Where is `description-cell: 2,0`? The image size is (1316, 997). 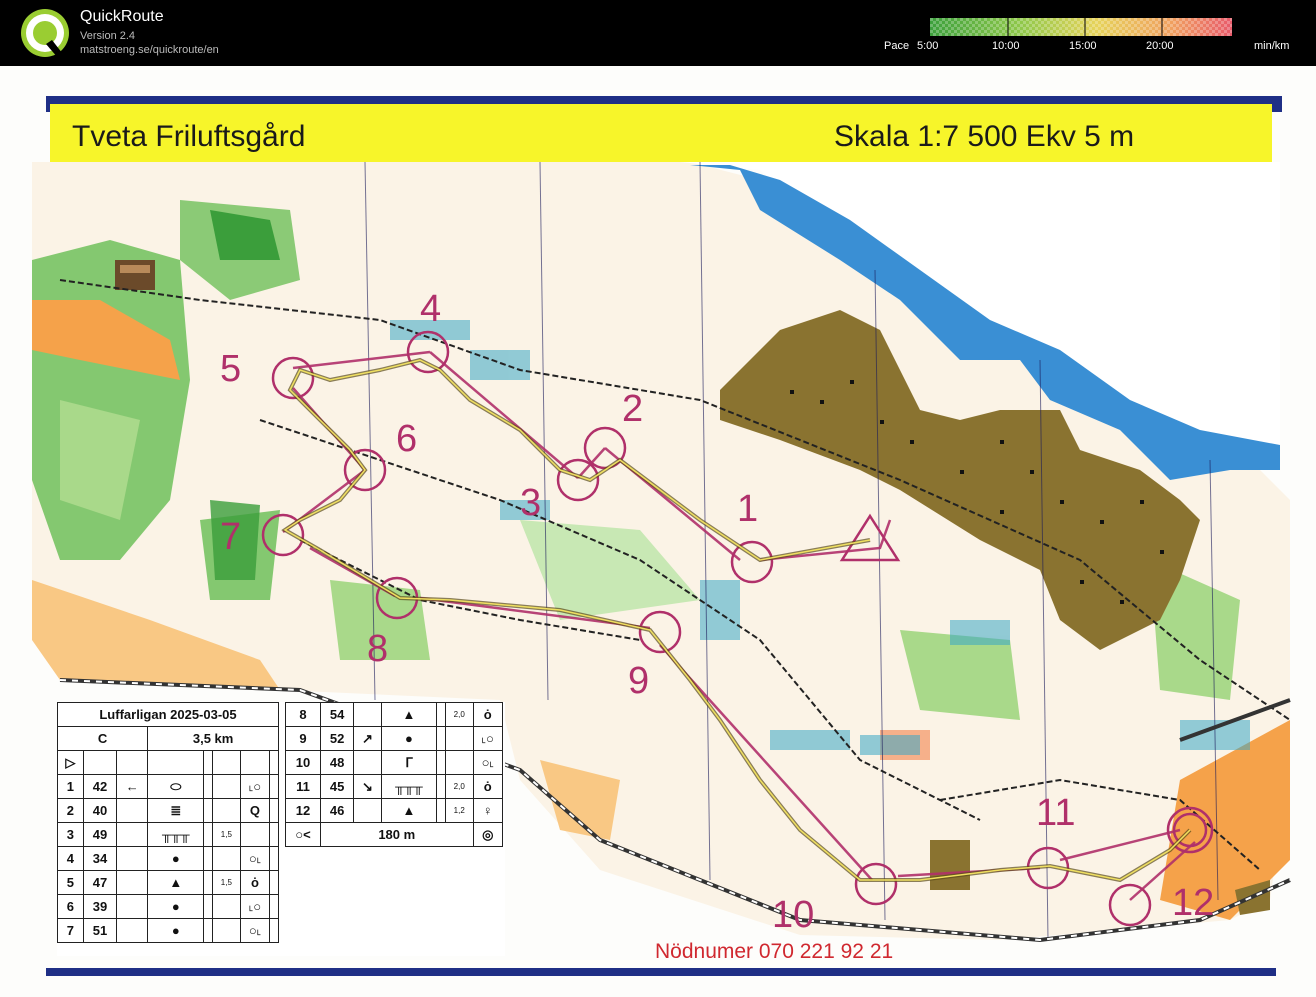
description-cell: 2,0 is located at coordinates (459, 786).